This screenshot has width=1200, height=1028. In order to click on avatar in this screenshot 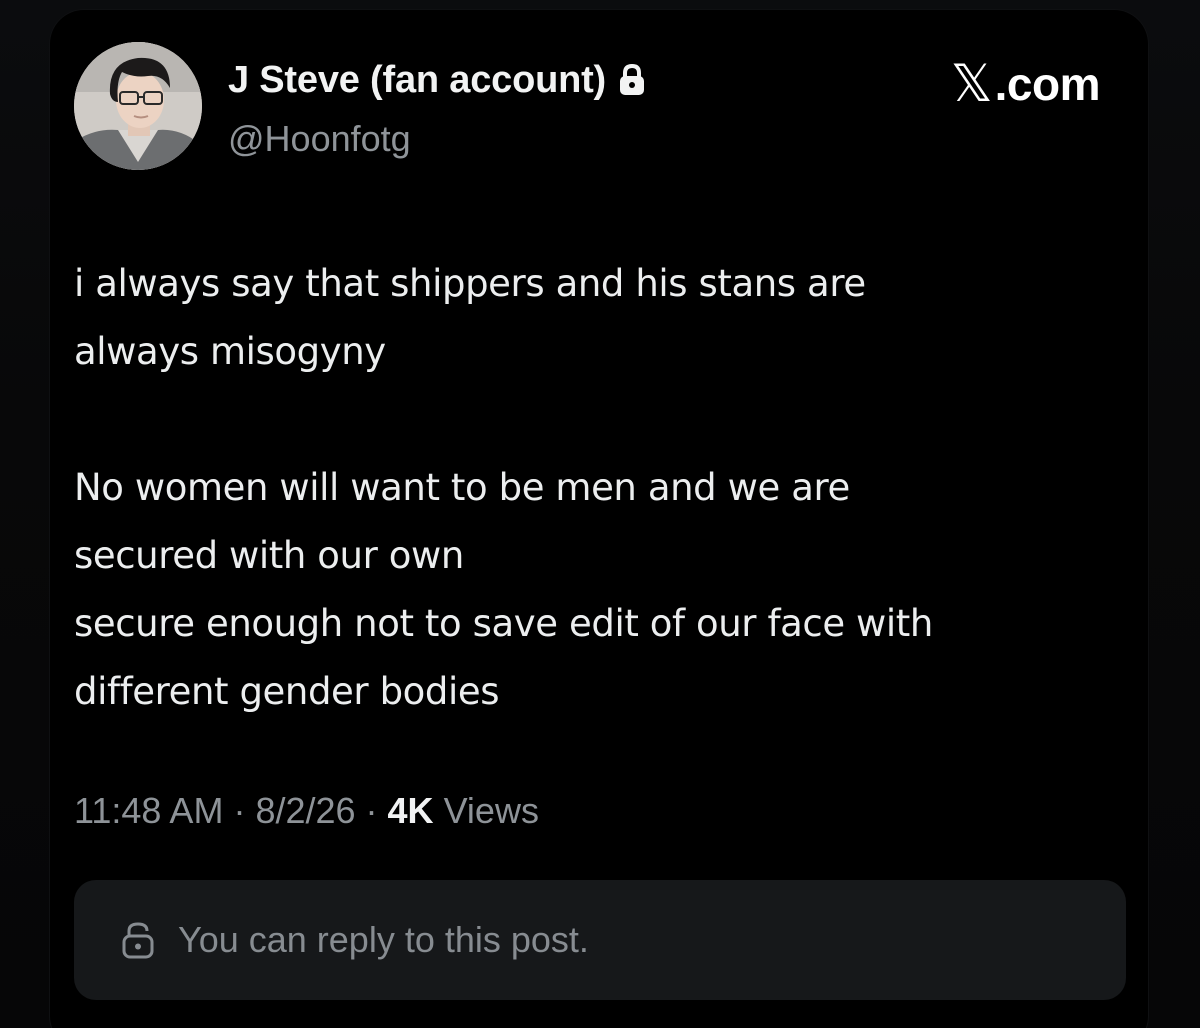, I will do `click(138, 106)`.